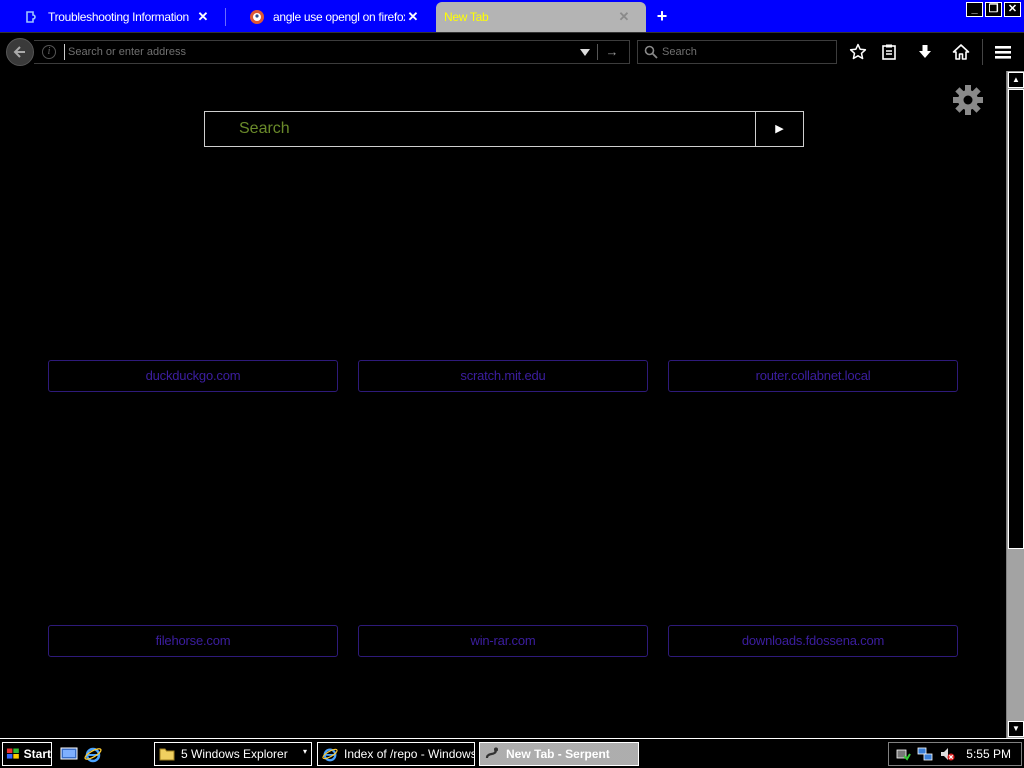  I want to click on puzzle-icon, so click(32, 17).